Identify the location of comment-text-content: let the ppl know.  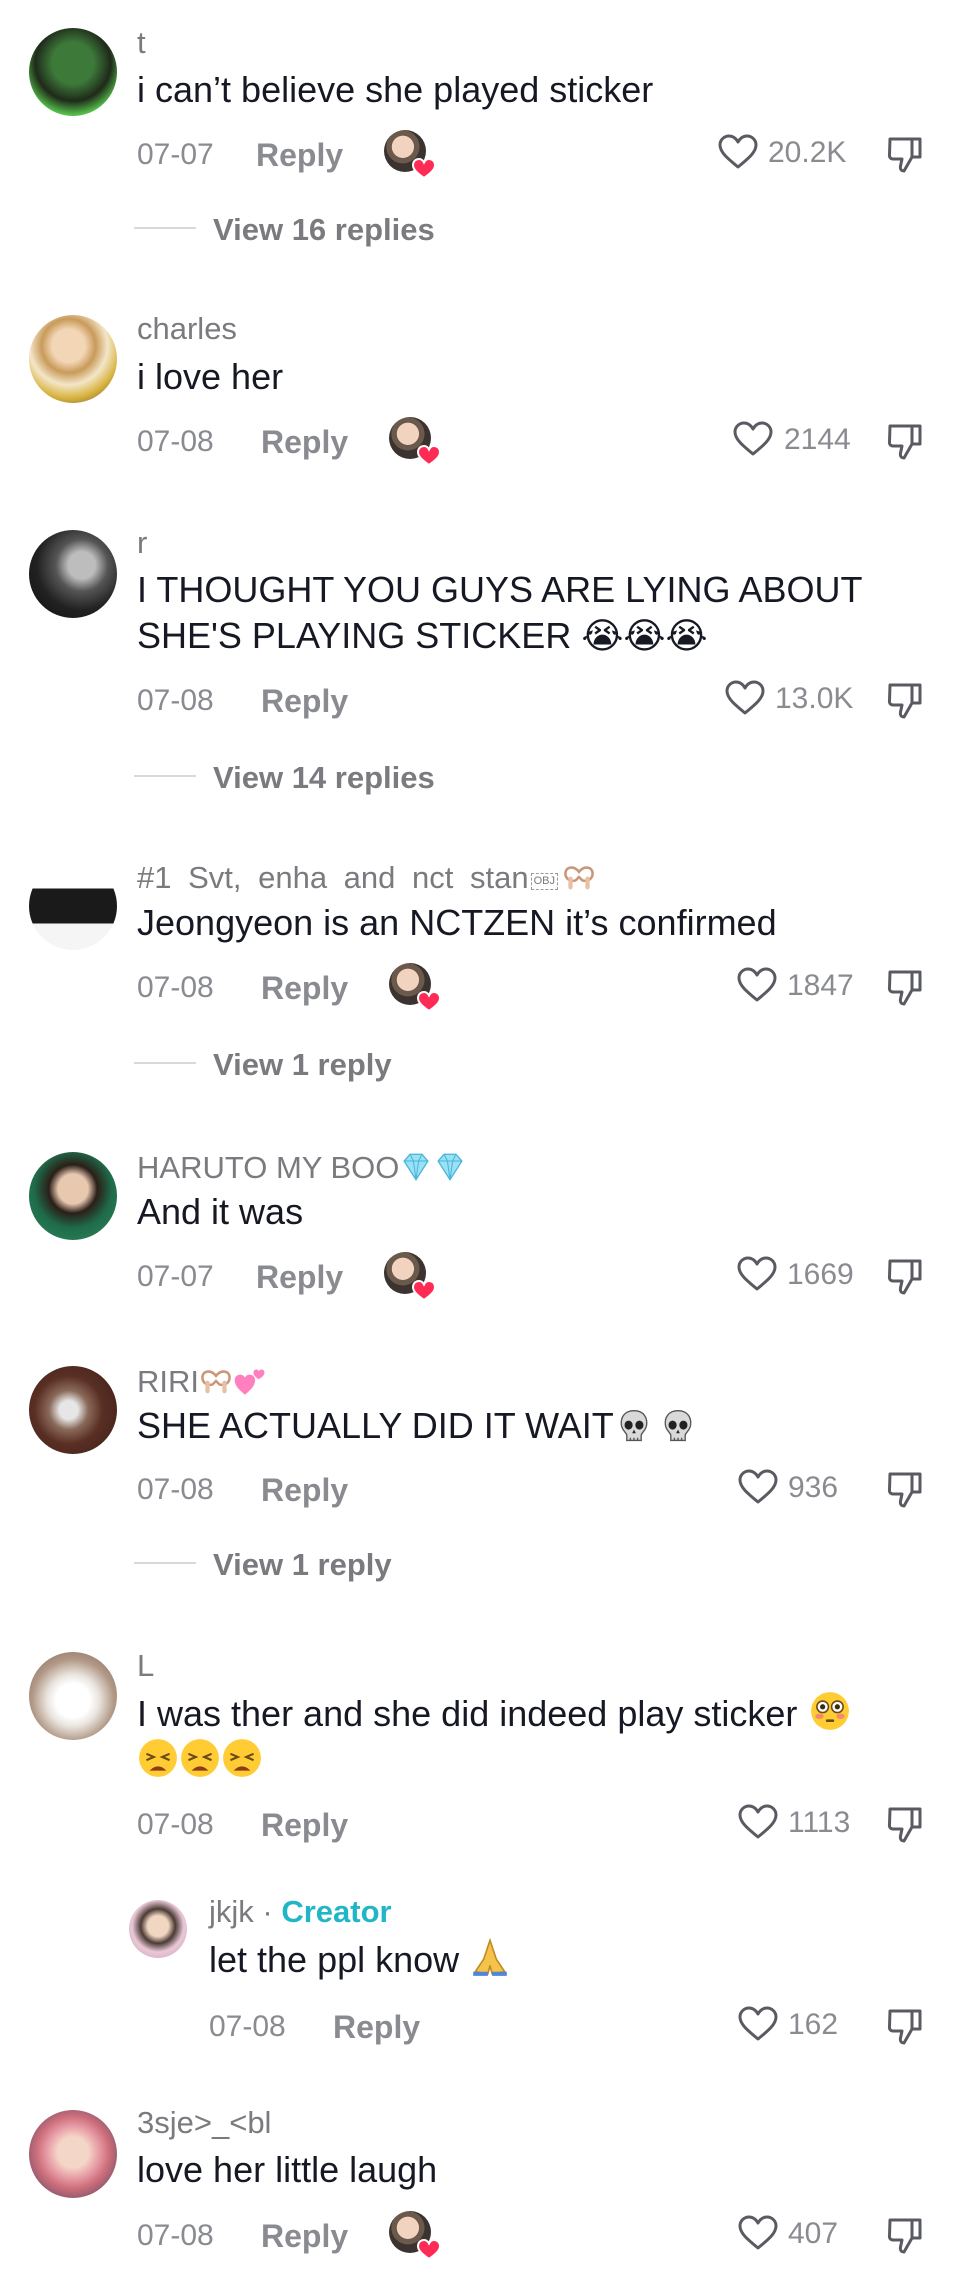
(334, 1959).